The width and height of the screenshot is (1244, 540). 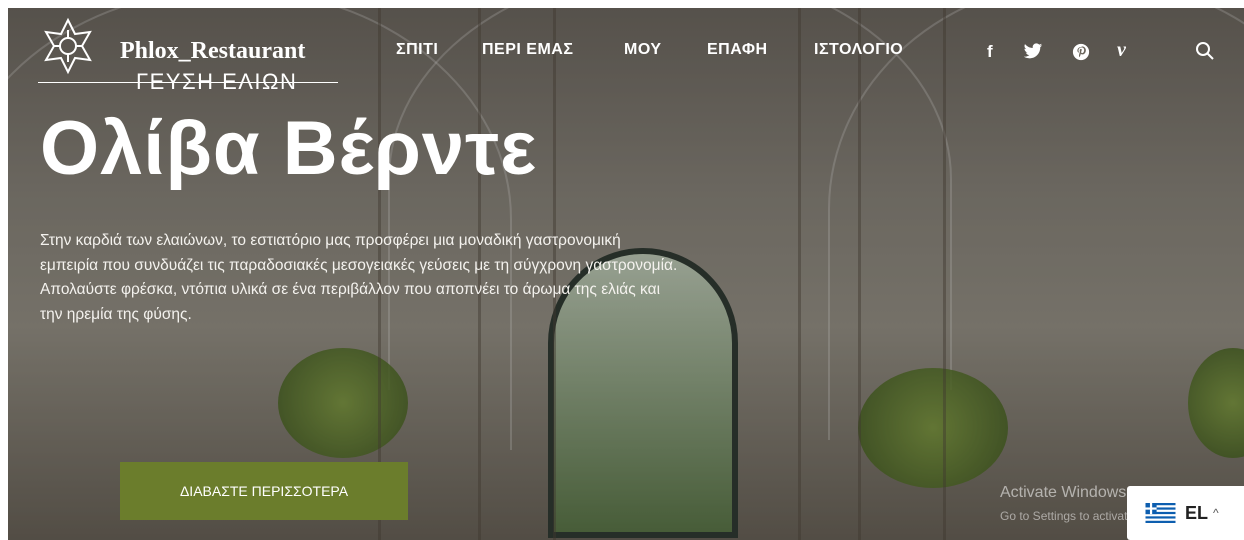 I want to click on greek-flag-icon, so click(x=1160, y=513).